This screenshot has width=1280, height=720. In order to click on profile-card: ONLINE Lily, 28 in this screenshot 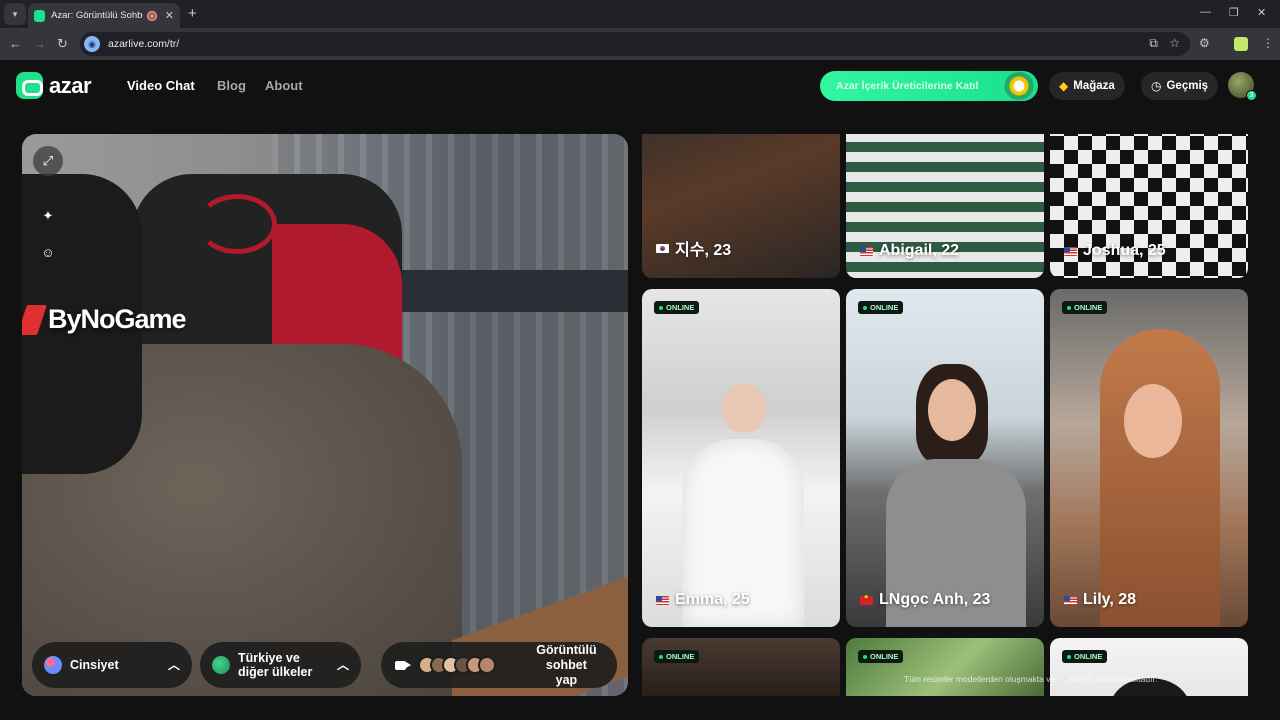, I will do `click(1149, 458)`.